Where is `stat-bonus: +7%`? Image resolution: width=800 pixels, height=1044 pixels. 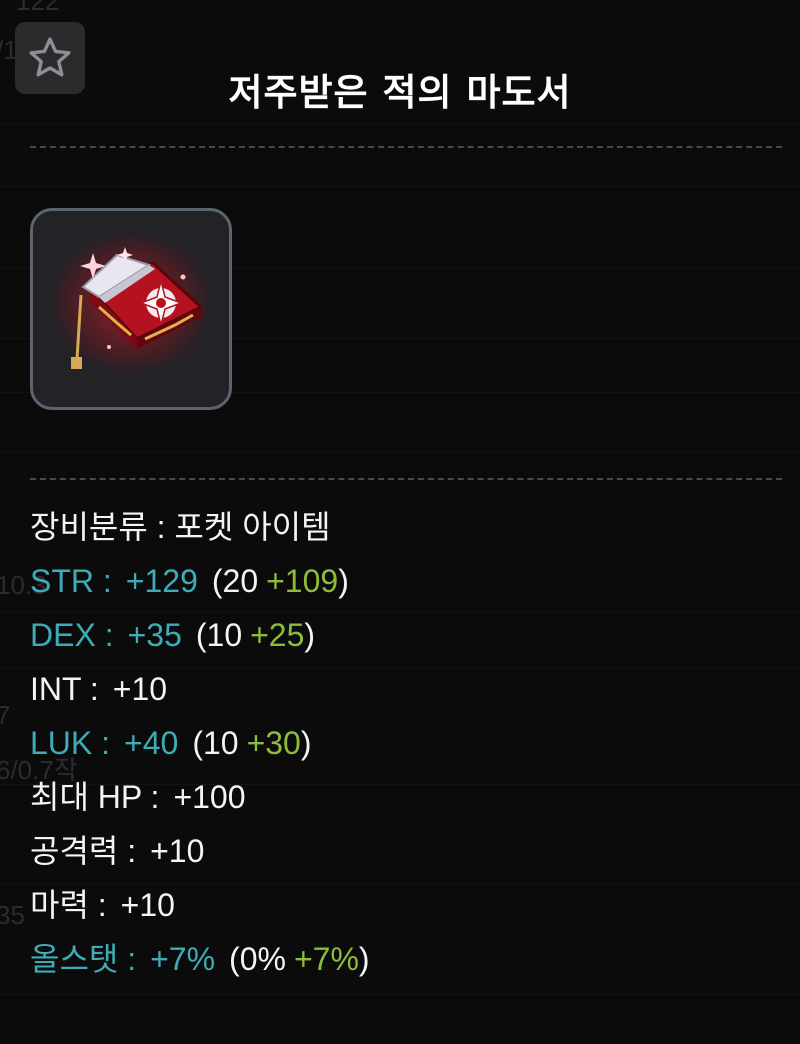
stat-bonus: +7% is located at coordinates (326, 959).